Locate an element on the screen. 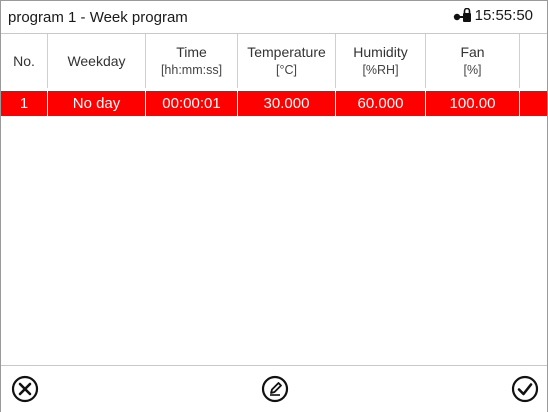 This screenshot has height=412, width=548. footer-bar is located at coordinates (274, 388).